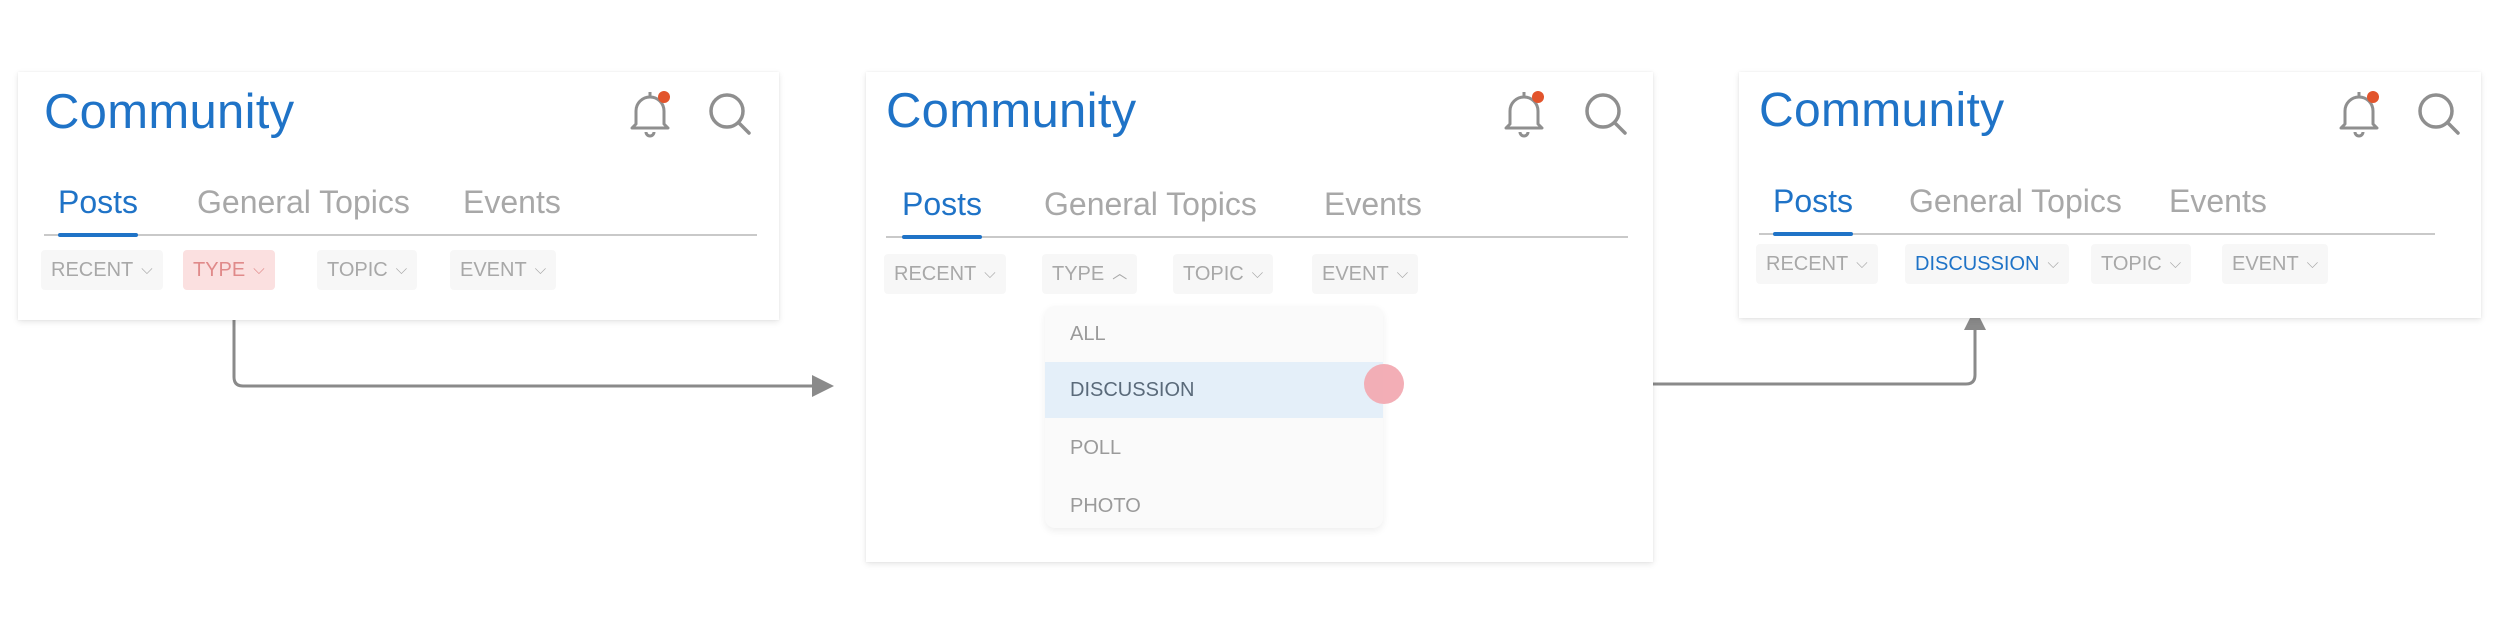 This screenshot has width=2500, height=634. What do you see at coordinates (1384, 384) in the screenshot?
I see `tap-indicator` at bounding box center [1384, 384].